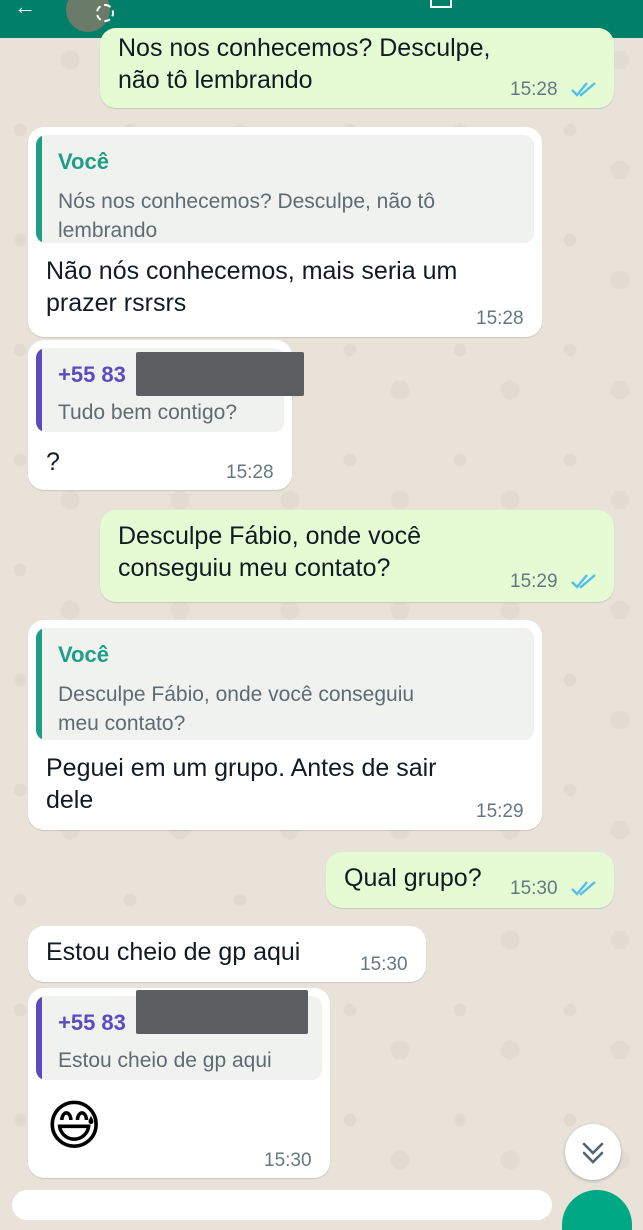 The height and width of the screenshot is (1230, 643). What do you see at coordinates (604, 3) in the screenshot?
I see `more-options-icon` at bounding box center [604, 3].